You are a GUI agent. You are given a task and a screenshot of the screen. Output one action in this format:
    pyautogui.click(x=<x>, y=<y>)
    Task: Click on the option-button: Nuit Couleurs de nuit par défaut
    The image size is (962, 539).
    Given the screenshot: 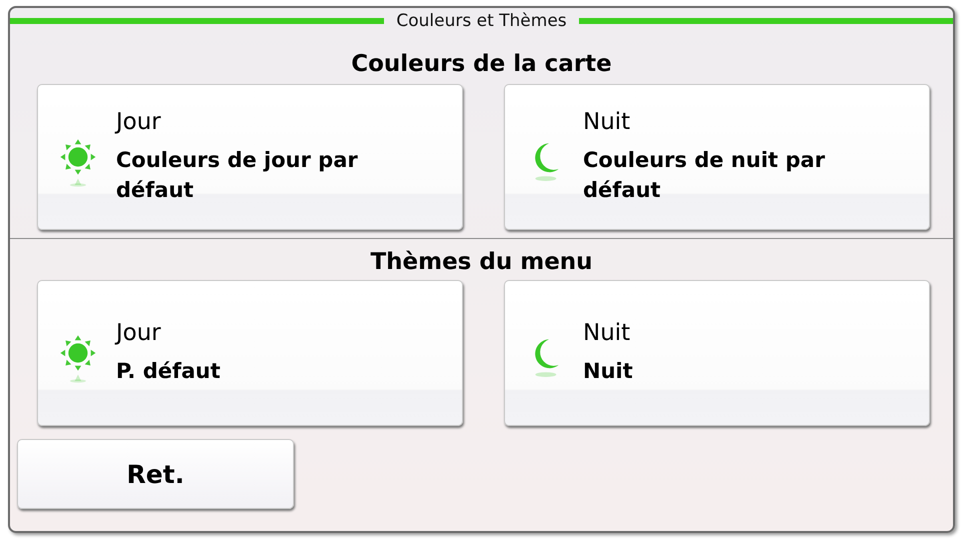 What is the action you would take?
    pyautogui.click(x=717, y=157)
    